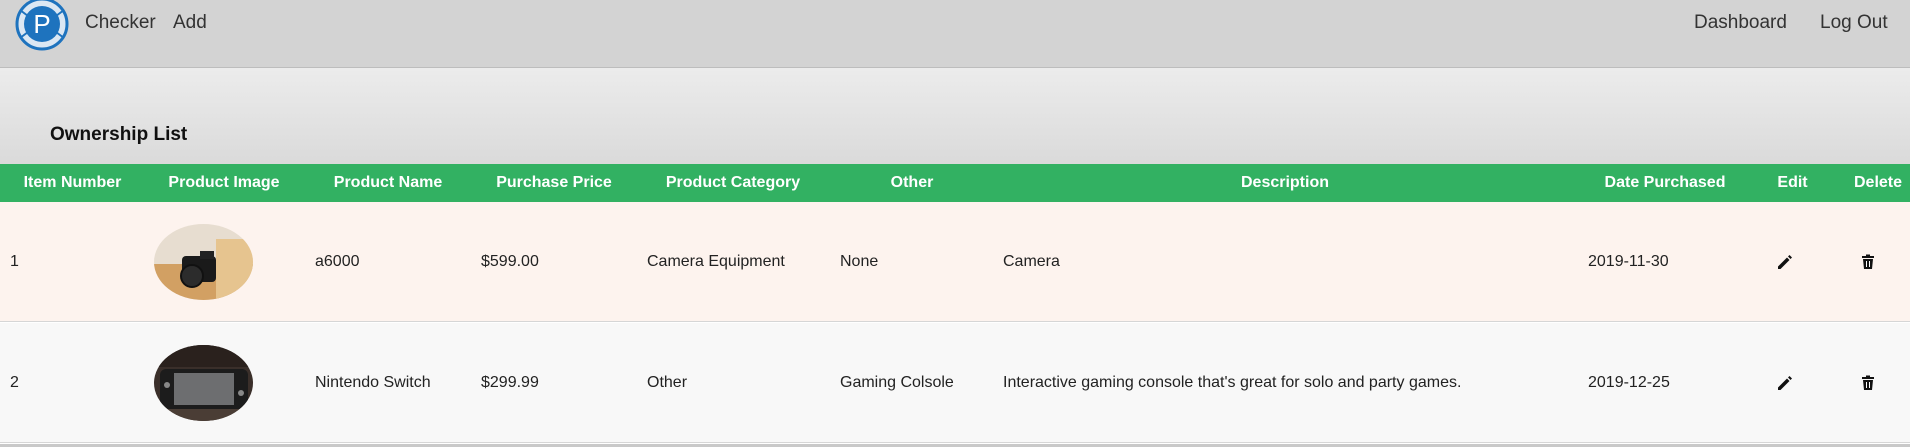  Describe the element at coordinates (203, 262) in the screenshot. I see `product-image-camera` at that location.